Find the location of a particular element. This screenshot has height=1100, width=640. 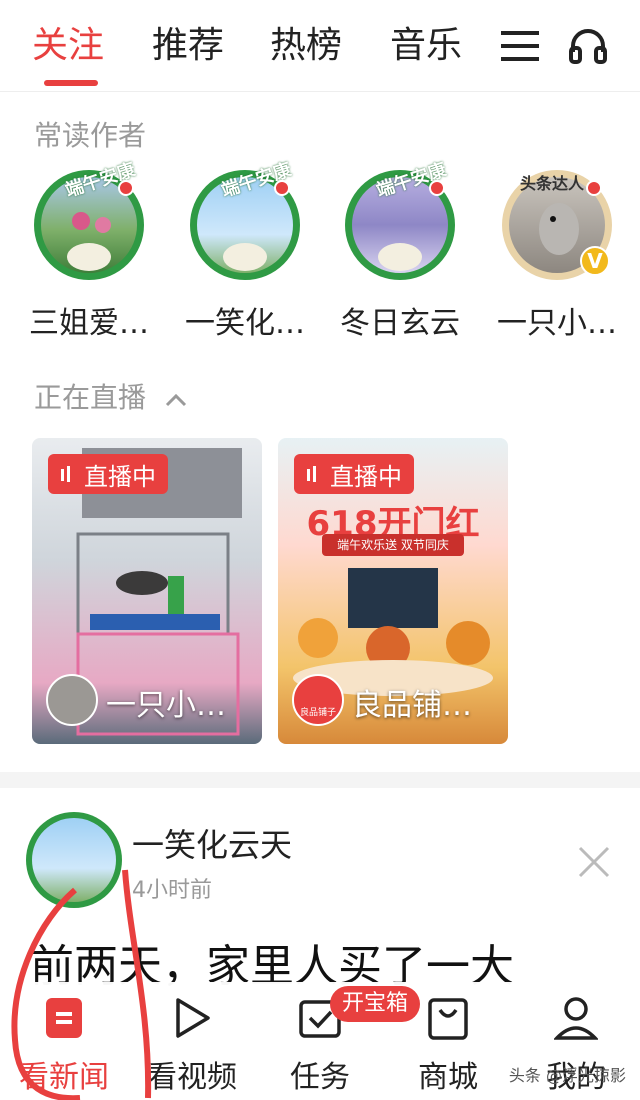

post-author-avatar is located at coordinates (74, 860).